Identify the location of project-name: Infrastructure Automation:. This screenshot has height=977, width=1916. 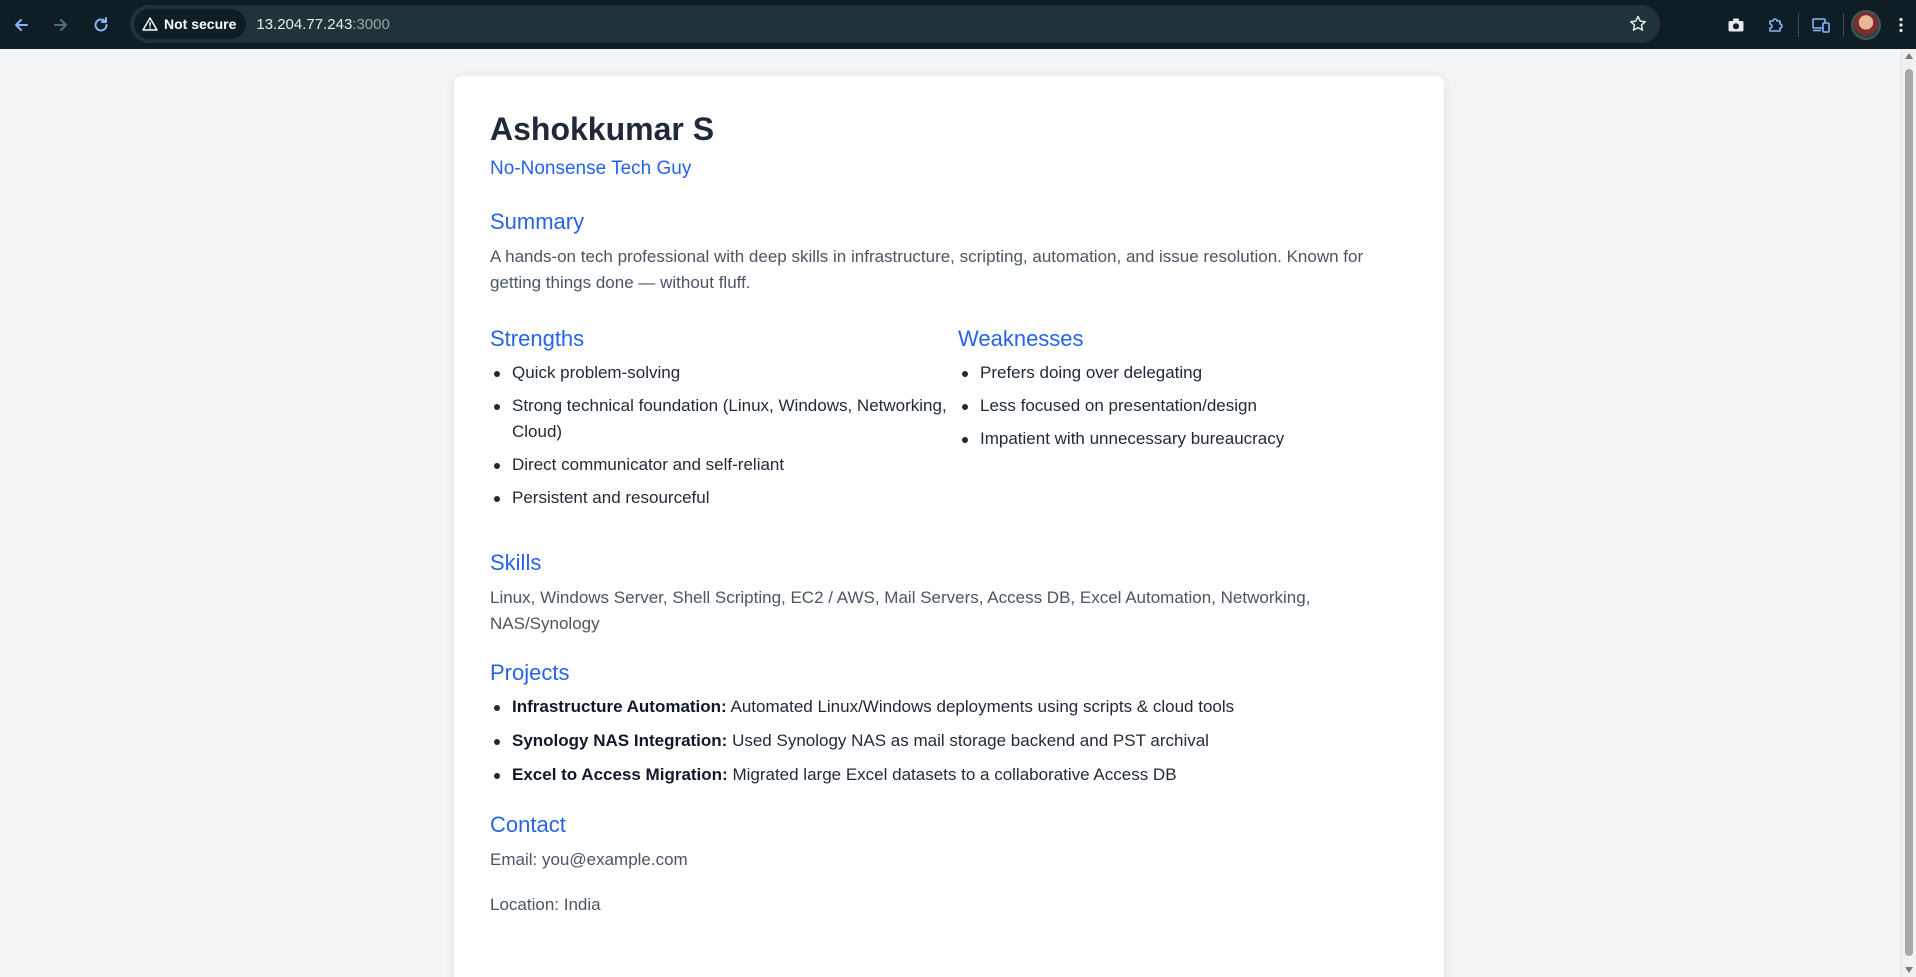
(619, 707).